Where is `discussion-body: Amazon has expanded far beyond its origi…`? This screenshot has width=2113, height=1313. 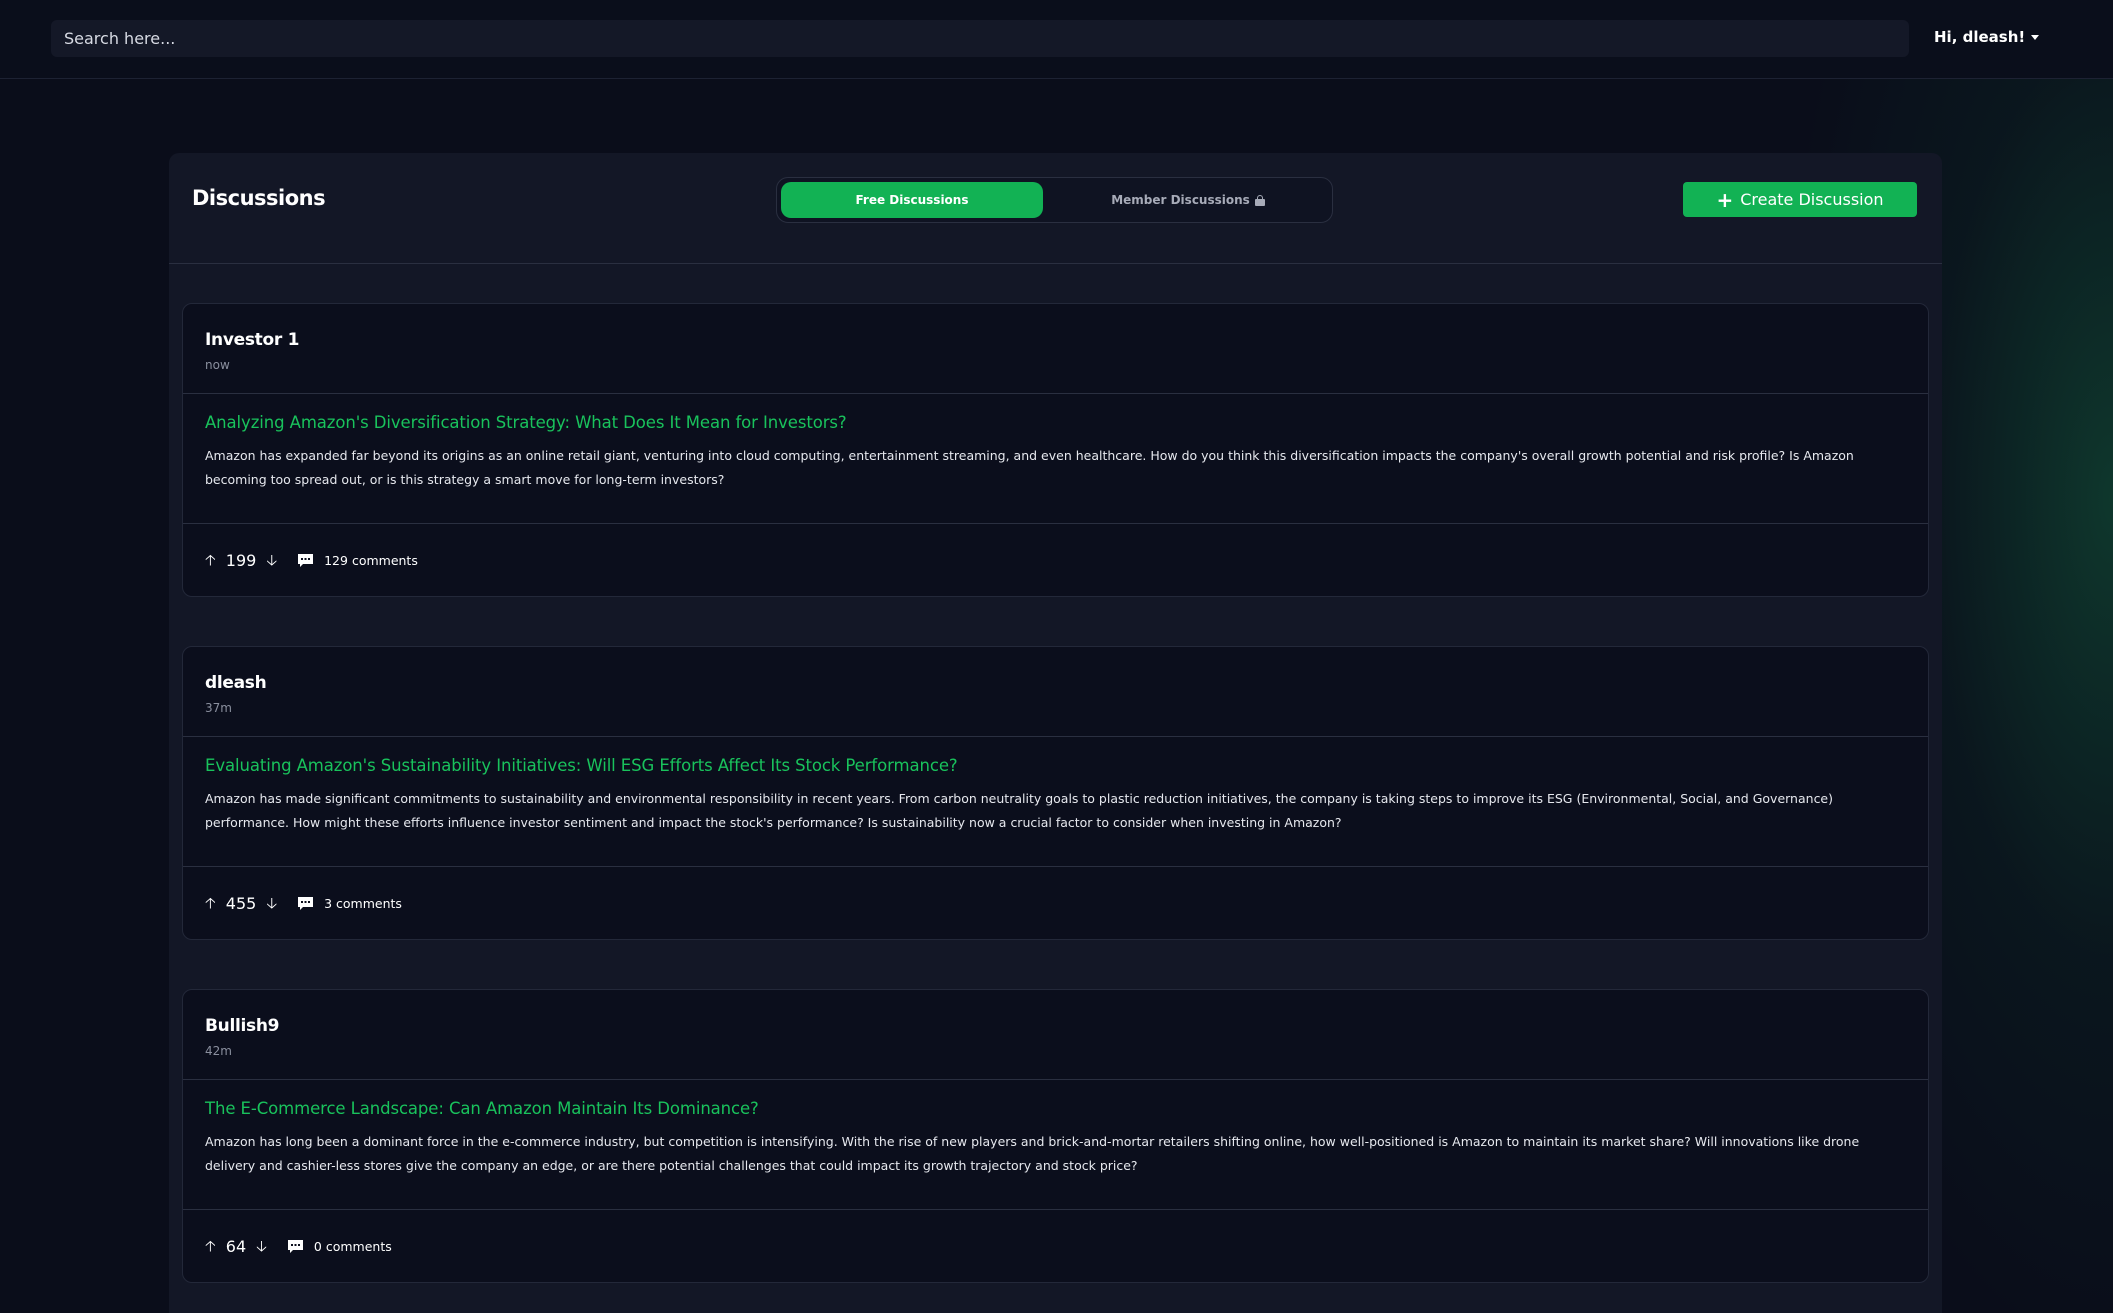 discussion-body: Amazon has expanded far beyond its origi… is located at coordinates (1029, 467).